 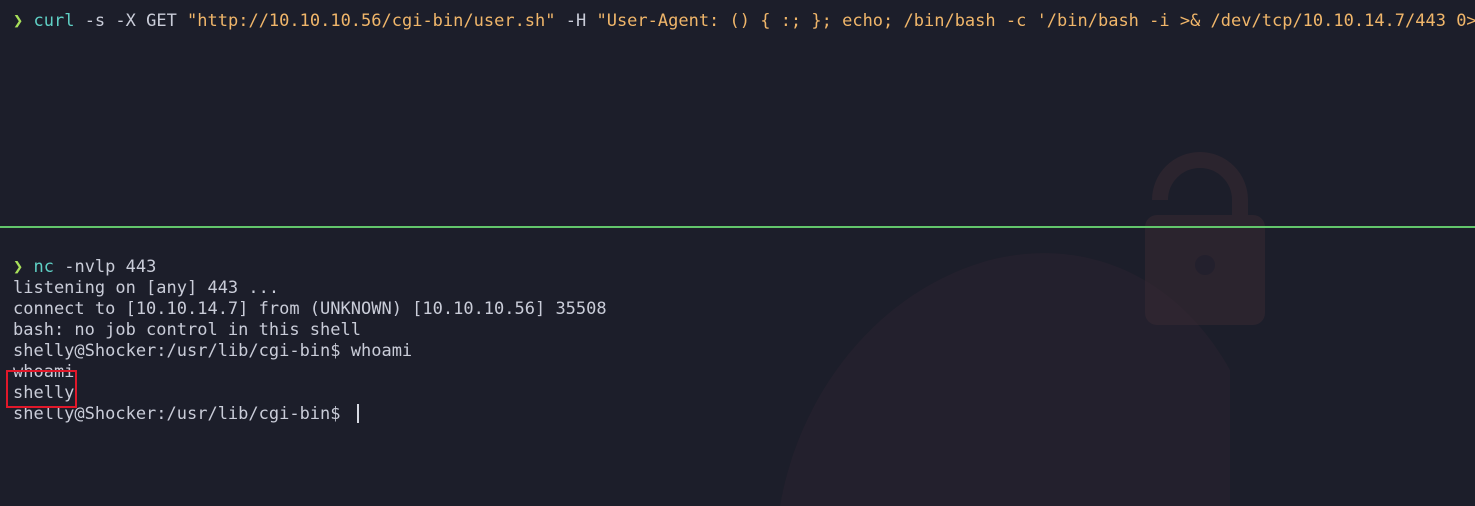 I want to click on text-cursor, so click(x=357, y=413).